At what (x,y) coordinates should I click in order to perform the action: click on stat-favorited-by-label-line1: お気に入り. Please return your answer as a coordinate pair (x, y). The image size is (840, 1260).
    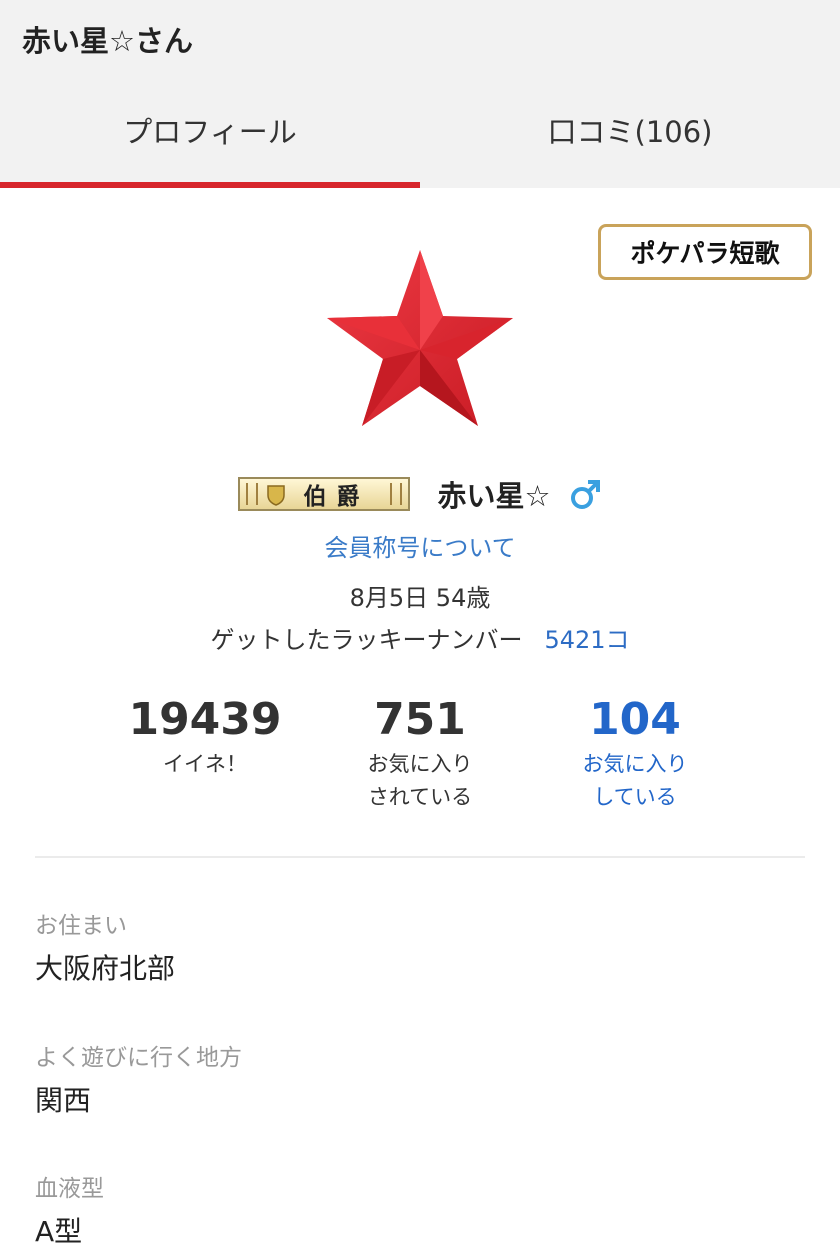
    Looking at the image, I should click on (420, 764).